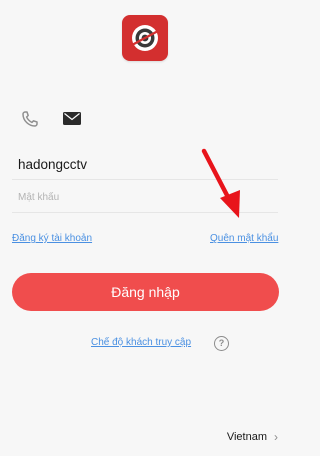  I want to click on email-login-tab, so click(72, 119).